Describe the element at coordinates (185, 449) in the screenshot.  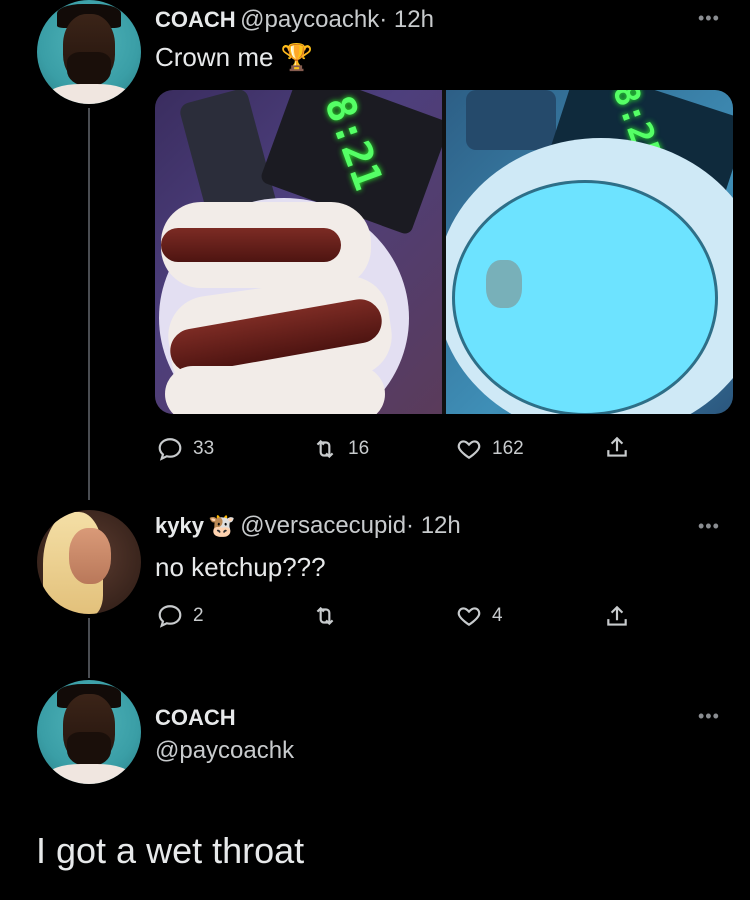
I see `reply-button: 33` at that location.